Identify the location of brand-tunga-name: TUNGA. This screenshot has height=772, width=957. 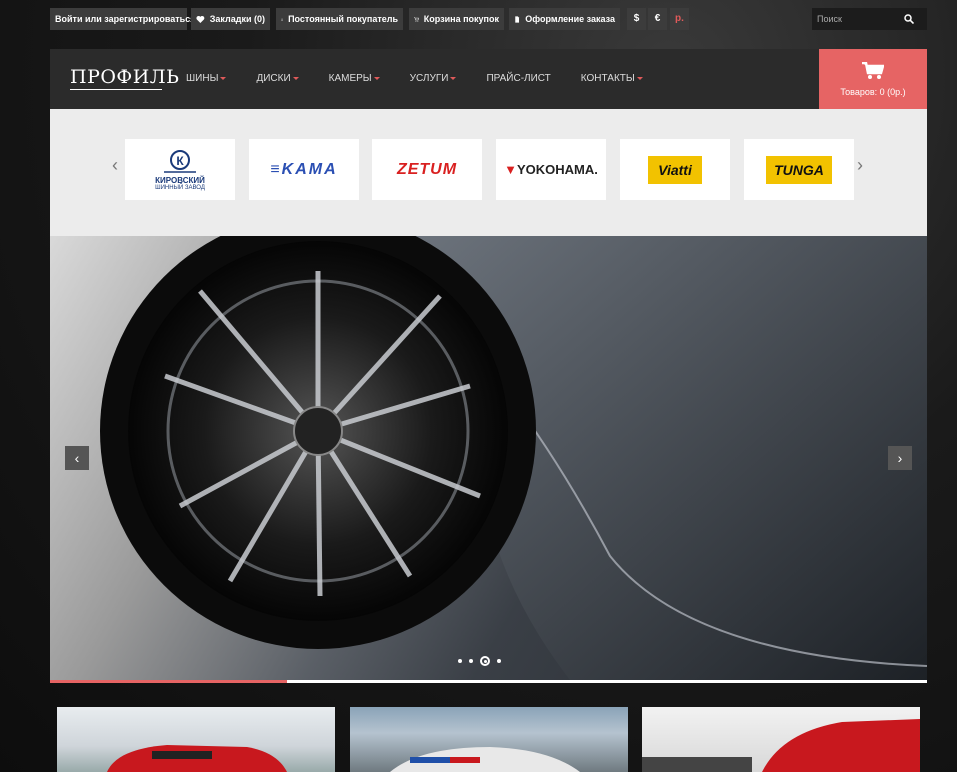
(799, 169).